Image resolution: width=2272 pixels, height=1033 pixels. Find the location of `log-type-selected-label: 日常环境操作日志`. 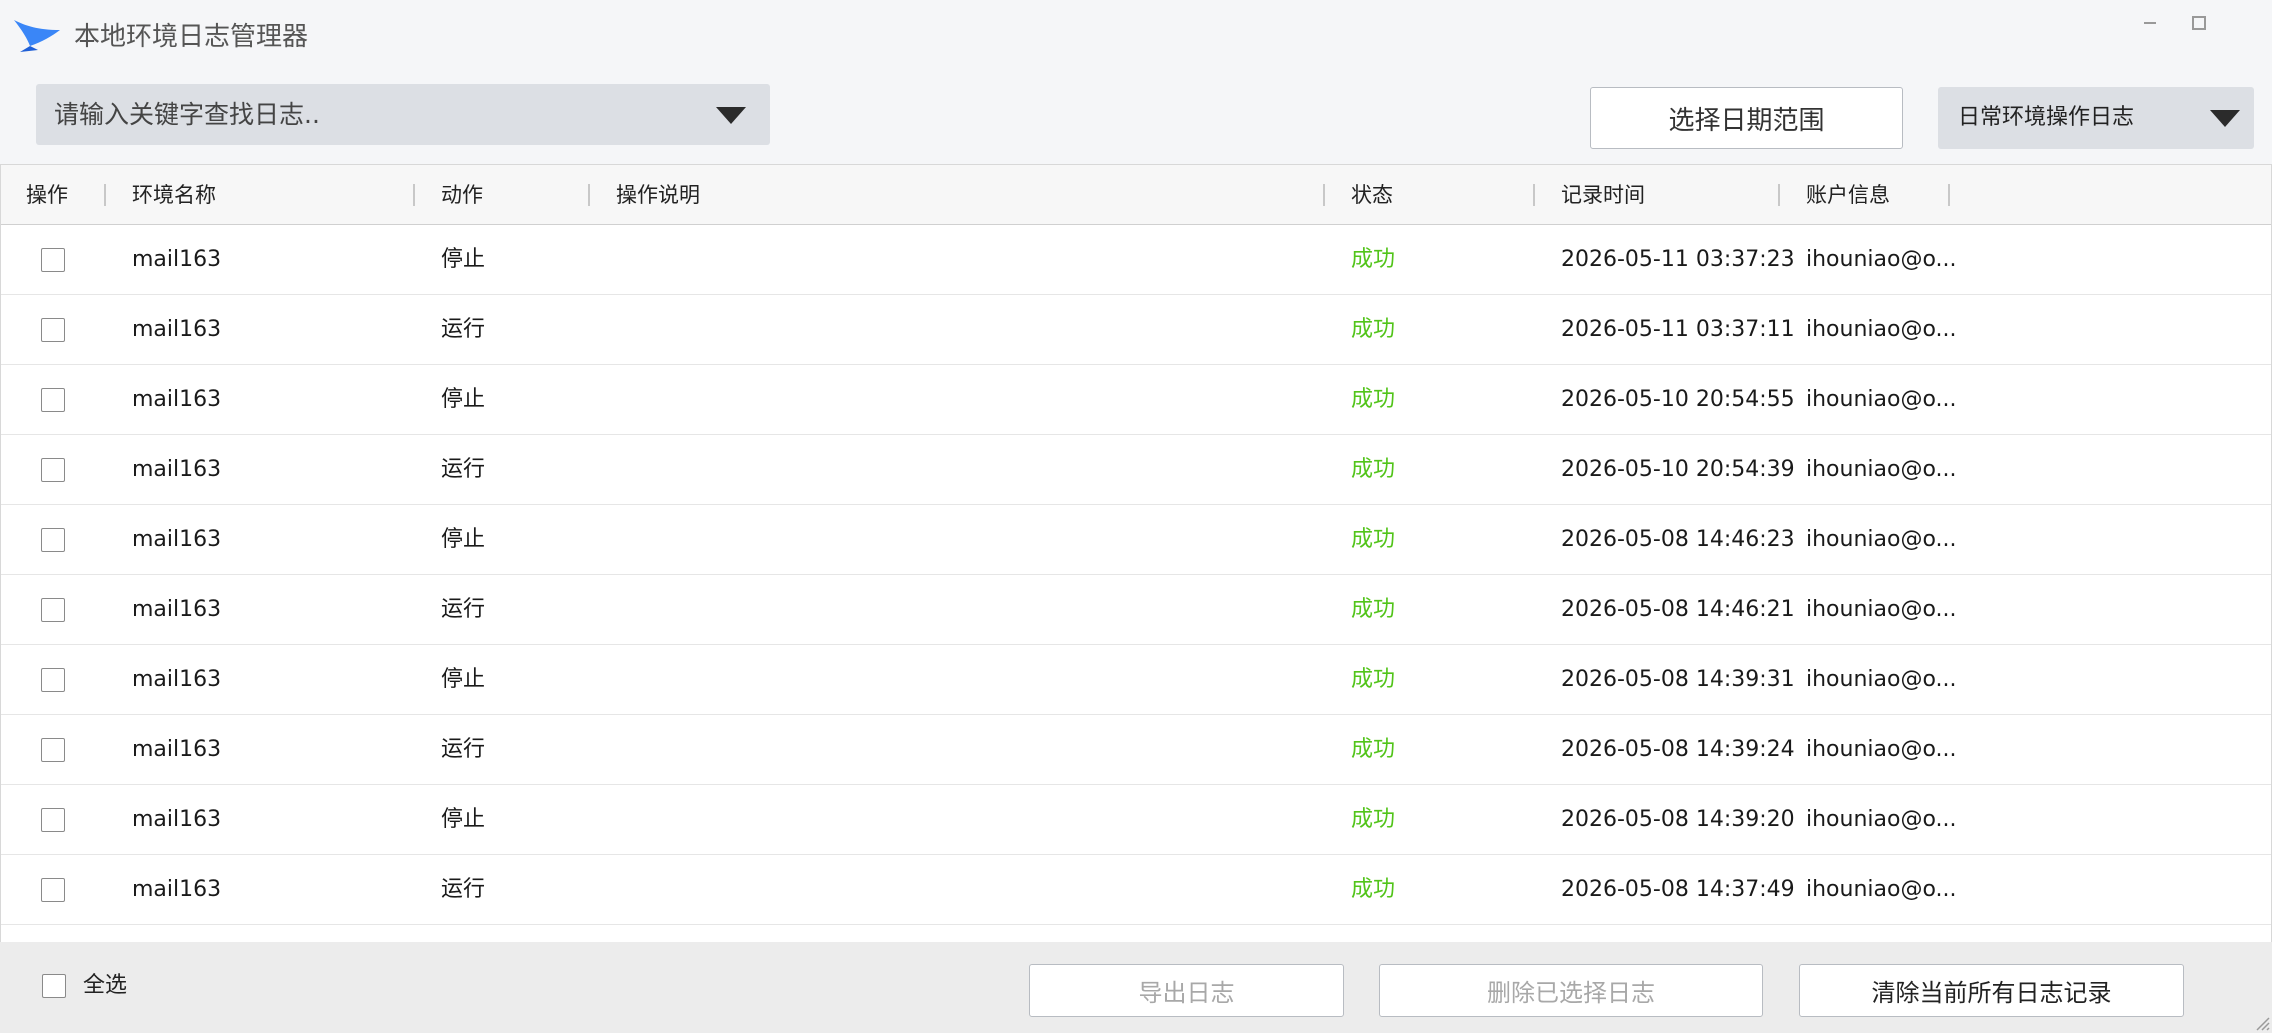

log-type-selected-label: 日常环境操作日志 is located at coordinates (2046, 117).